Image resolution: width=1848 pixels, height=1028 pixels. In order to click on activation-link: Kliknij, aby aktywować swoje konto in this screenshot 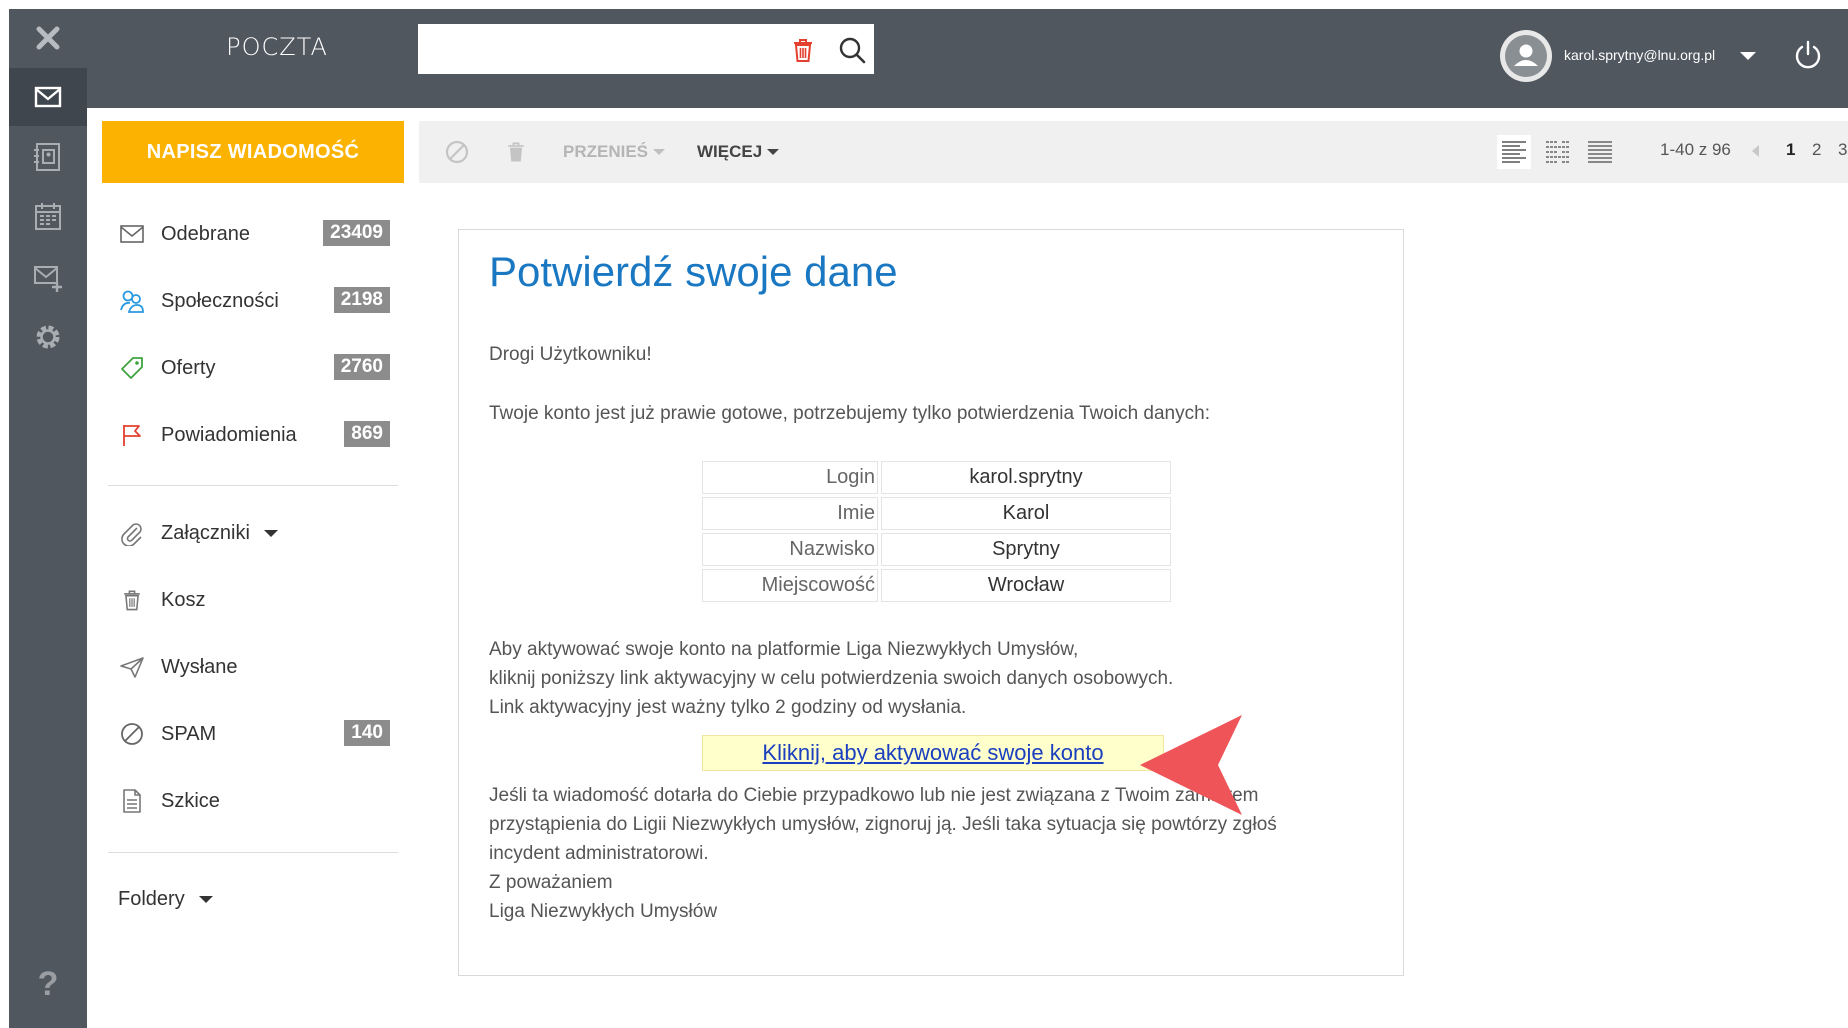, I will do `click(932, 753)`.